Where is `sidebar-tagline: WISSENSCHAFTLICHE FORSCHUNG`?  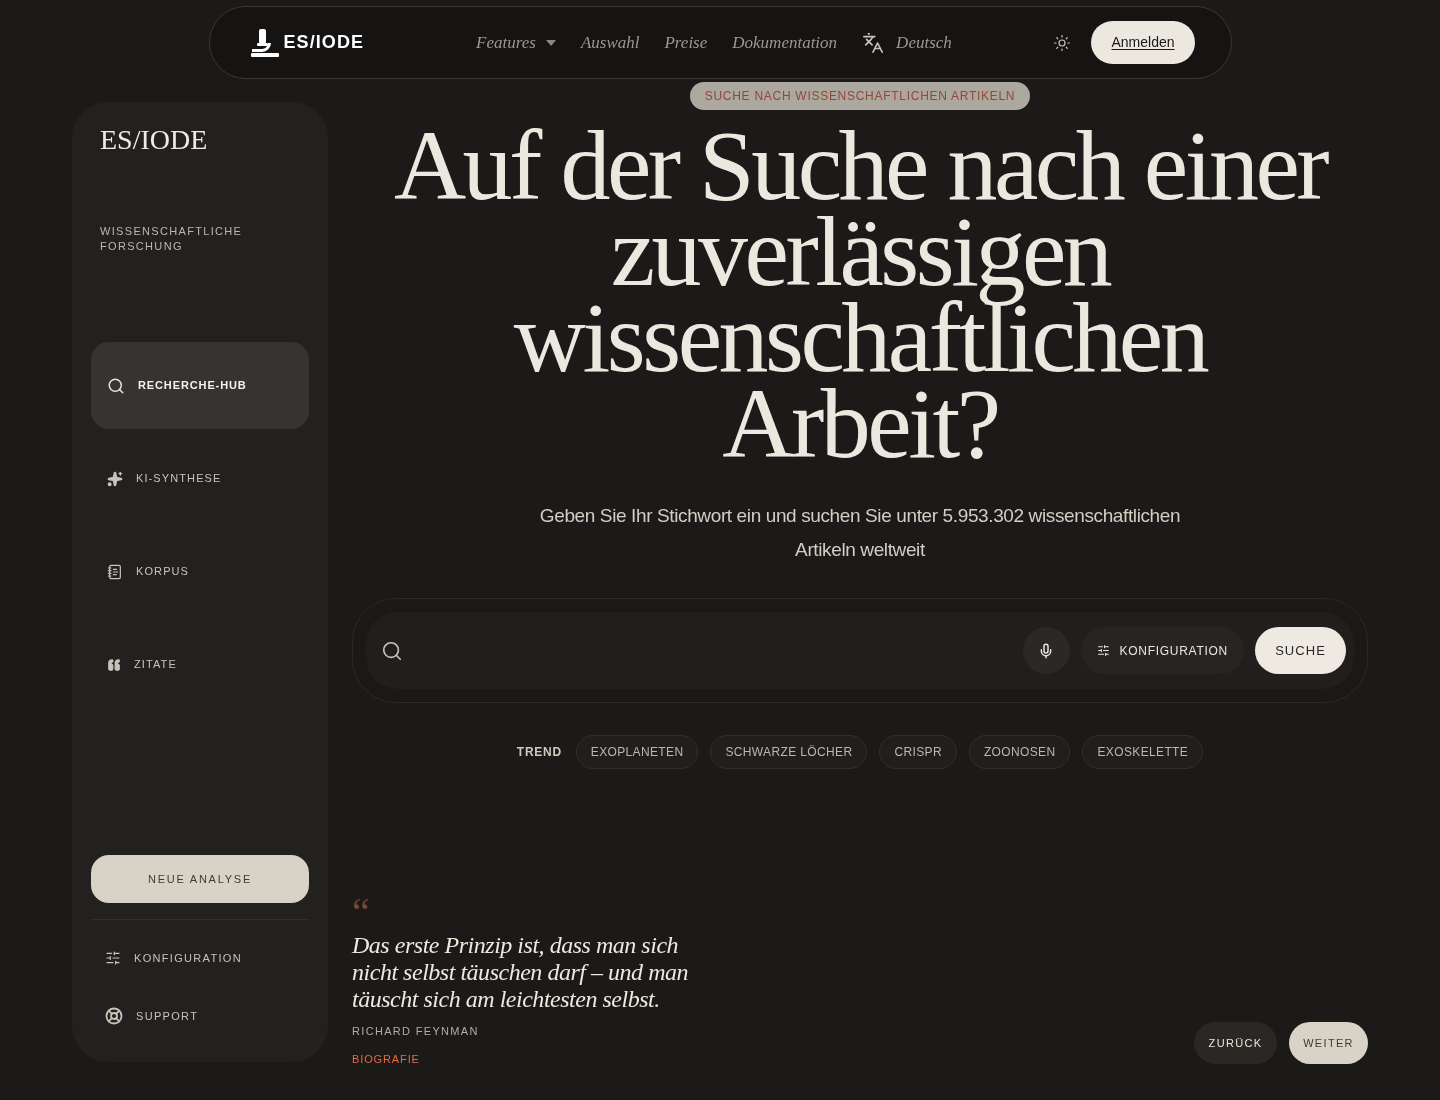
sidebar-tagline: WISSENSCHAFTLICHE FORSCHUNG is located at coordinates (172, 239).